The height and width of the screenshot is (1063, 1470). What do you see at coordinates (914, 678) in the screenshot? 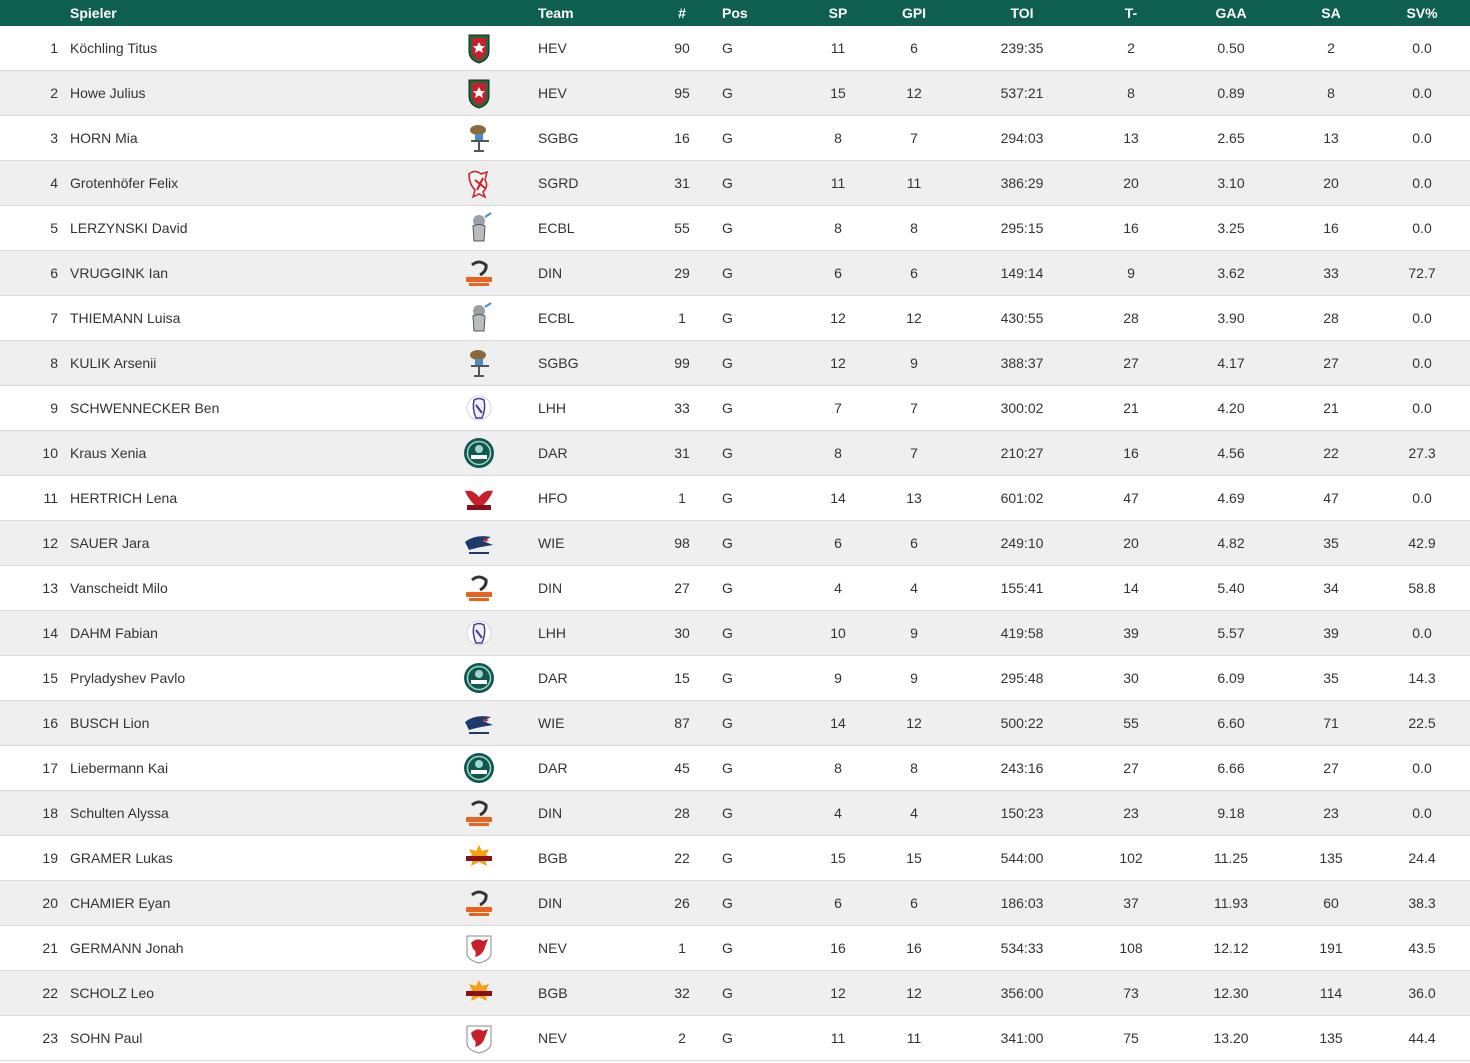
I see `games-played-in: 9` at bounding box center [914, 678].